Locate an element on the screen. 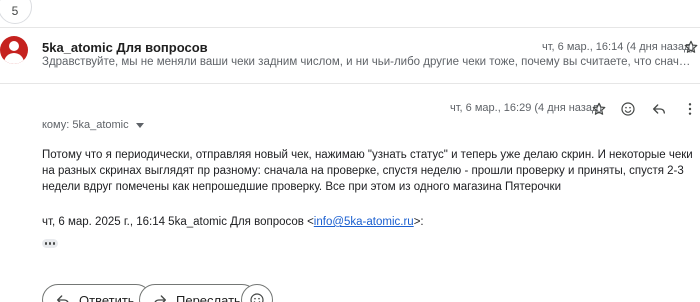 The height and width of the screenshot is (302, 700). quoted-email-link: info@5ka-atomic.ru is located at coordinates (364, 222).